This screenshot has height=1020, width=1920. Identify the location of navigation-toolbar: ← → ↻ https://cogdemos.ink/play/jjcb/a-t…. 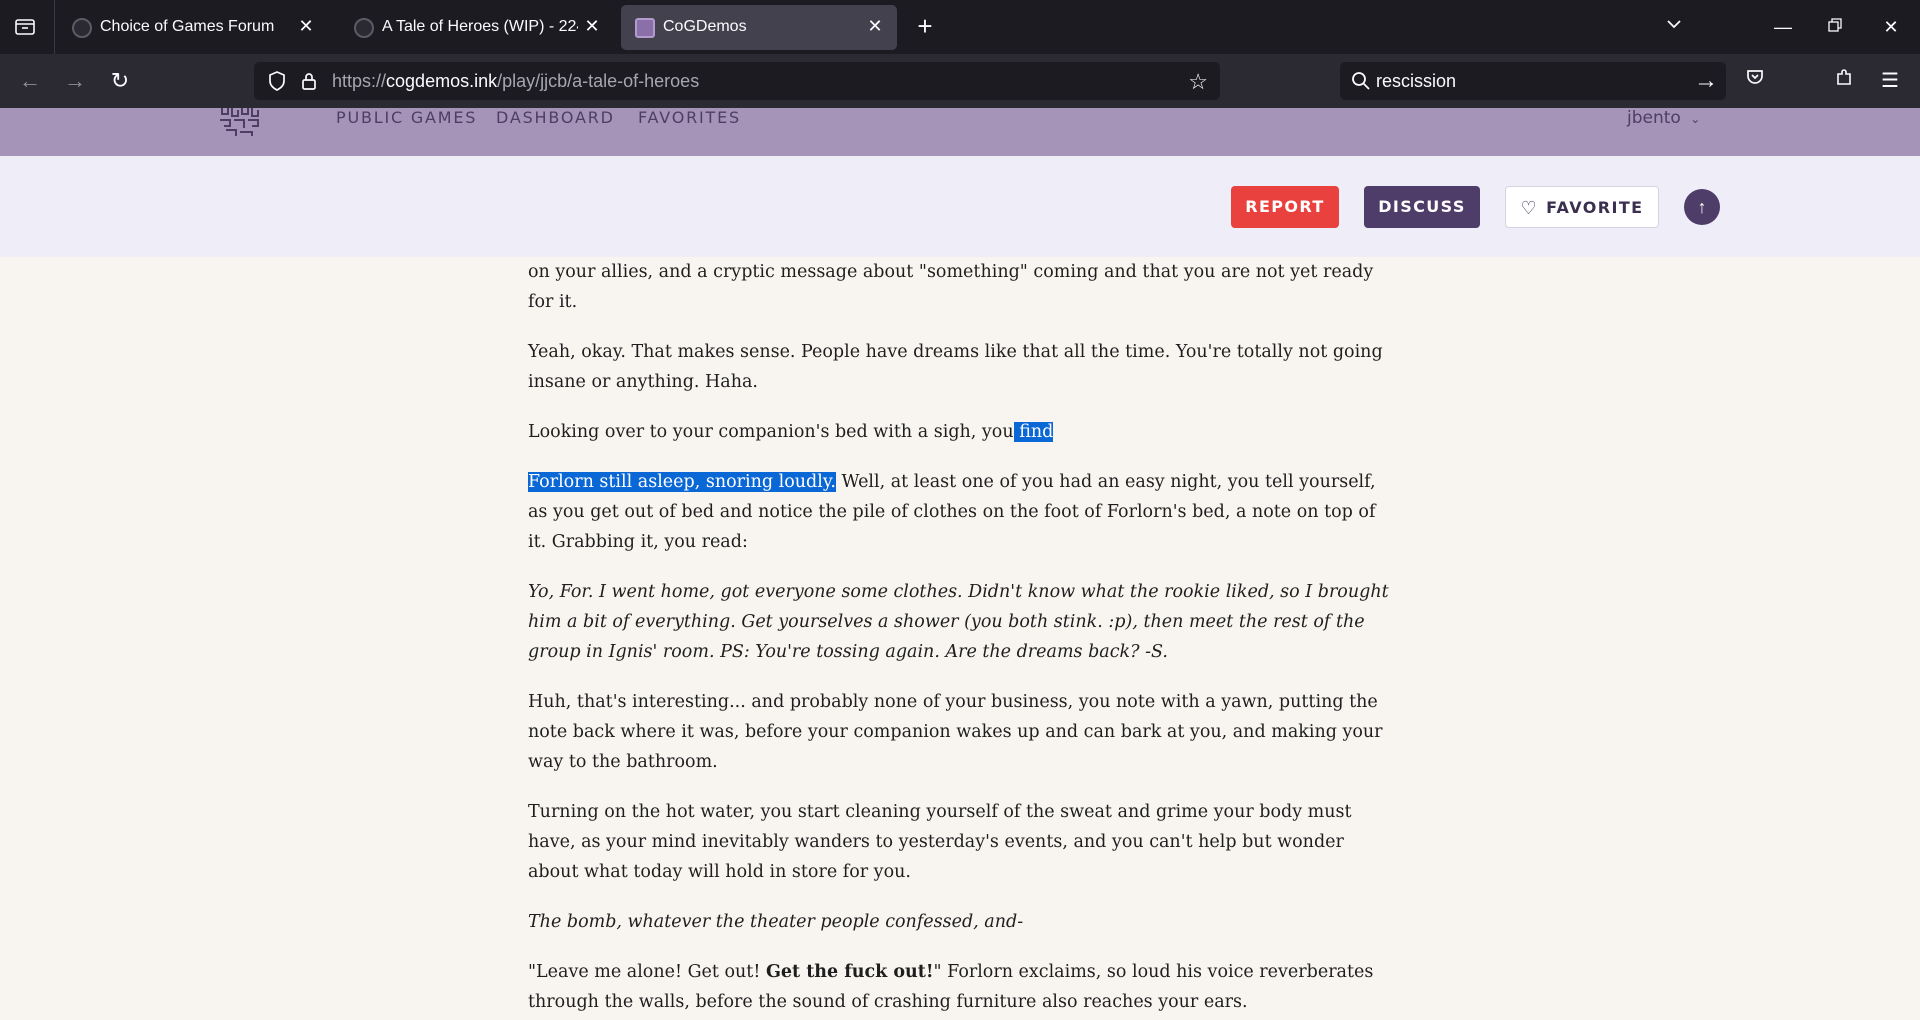
(960, 99).